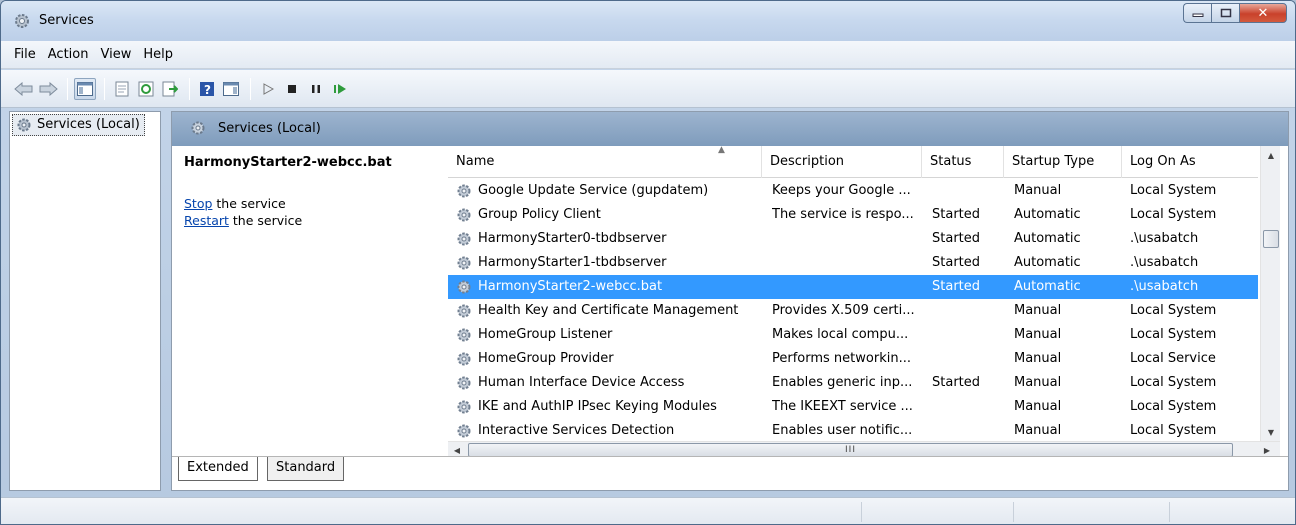 The width and height of the screenshot is (1296, 525). I want to click on stop-service-link: Stop, so click(198, 203).